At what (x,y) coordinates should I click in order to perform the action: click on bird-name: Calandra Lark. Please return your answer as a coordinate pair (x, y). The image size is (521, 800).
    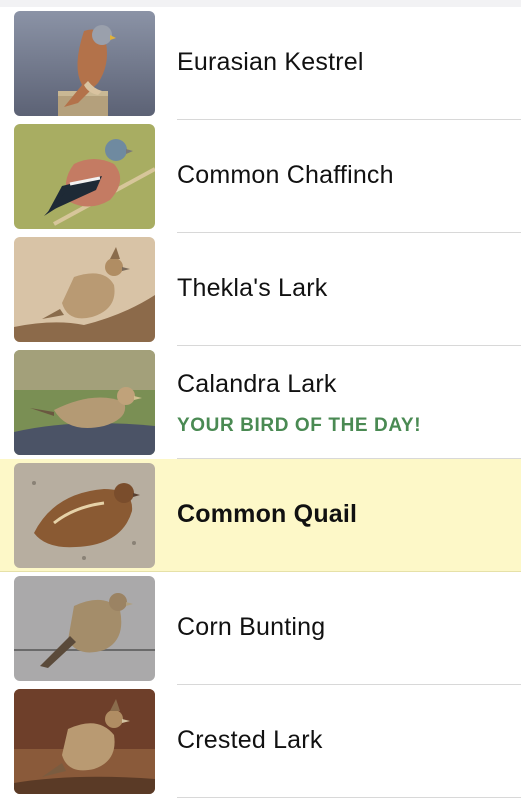
    Looking at the image, I should click on (257, 384).